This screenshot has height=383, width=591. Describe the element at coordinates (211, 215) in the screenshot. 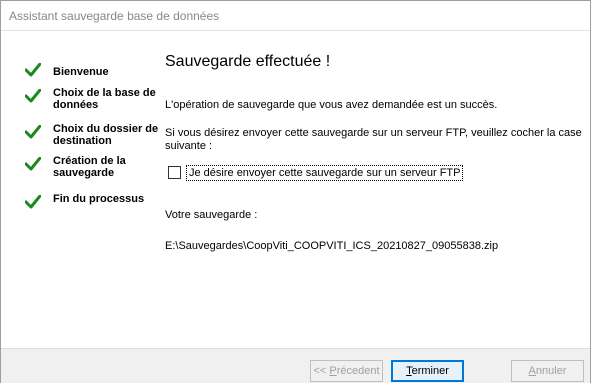

I see `backup-label: Votre sauvegarde :` at that location.